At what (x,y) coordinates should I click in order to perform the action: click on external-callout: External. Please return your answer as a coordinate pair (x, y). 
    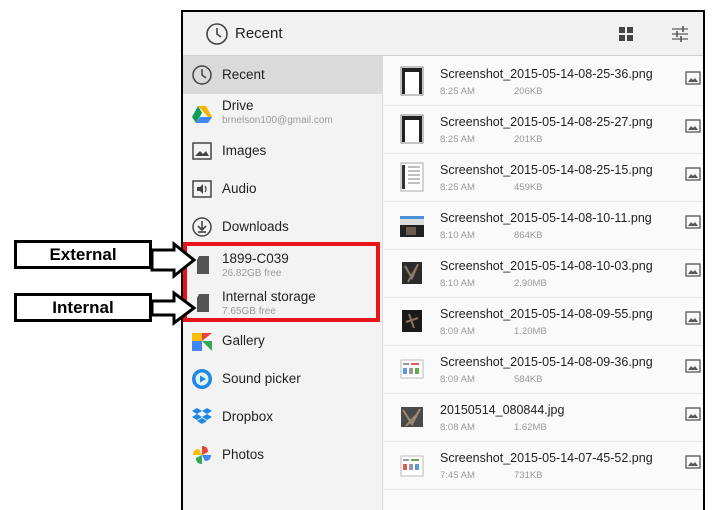
    Looking at the image, I should click on (83, 254).